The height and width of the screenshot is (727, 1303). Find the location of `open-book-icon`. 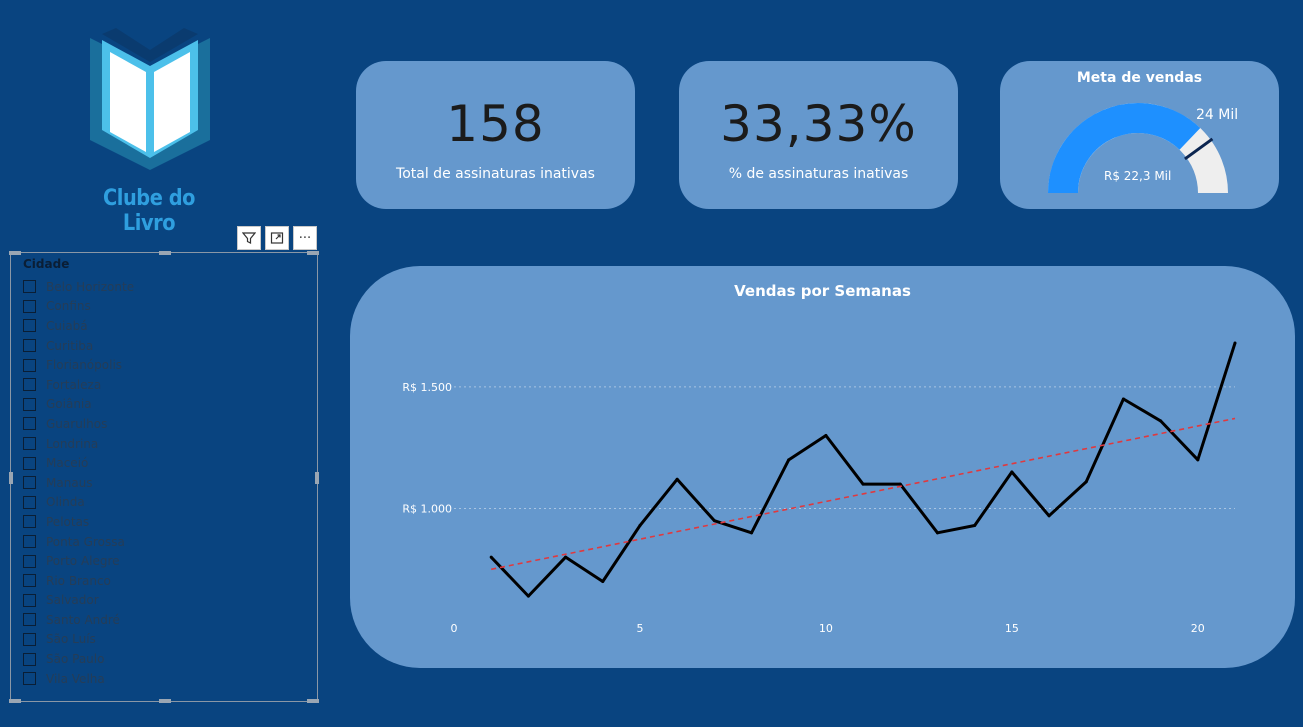

open-book-icon is located at coordinates (150, 99).